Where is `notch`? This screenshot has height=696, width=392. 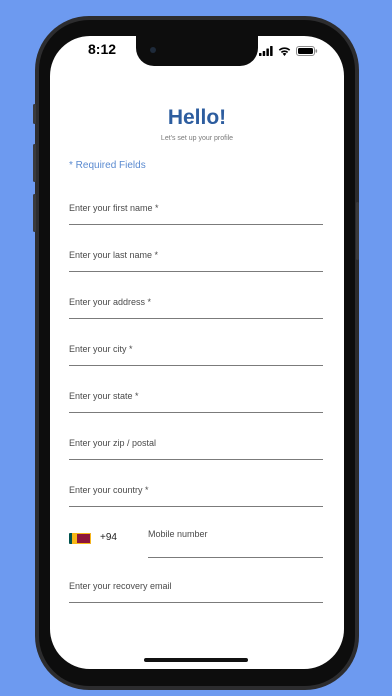
notch is located at coordinates (197, 51).